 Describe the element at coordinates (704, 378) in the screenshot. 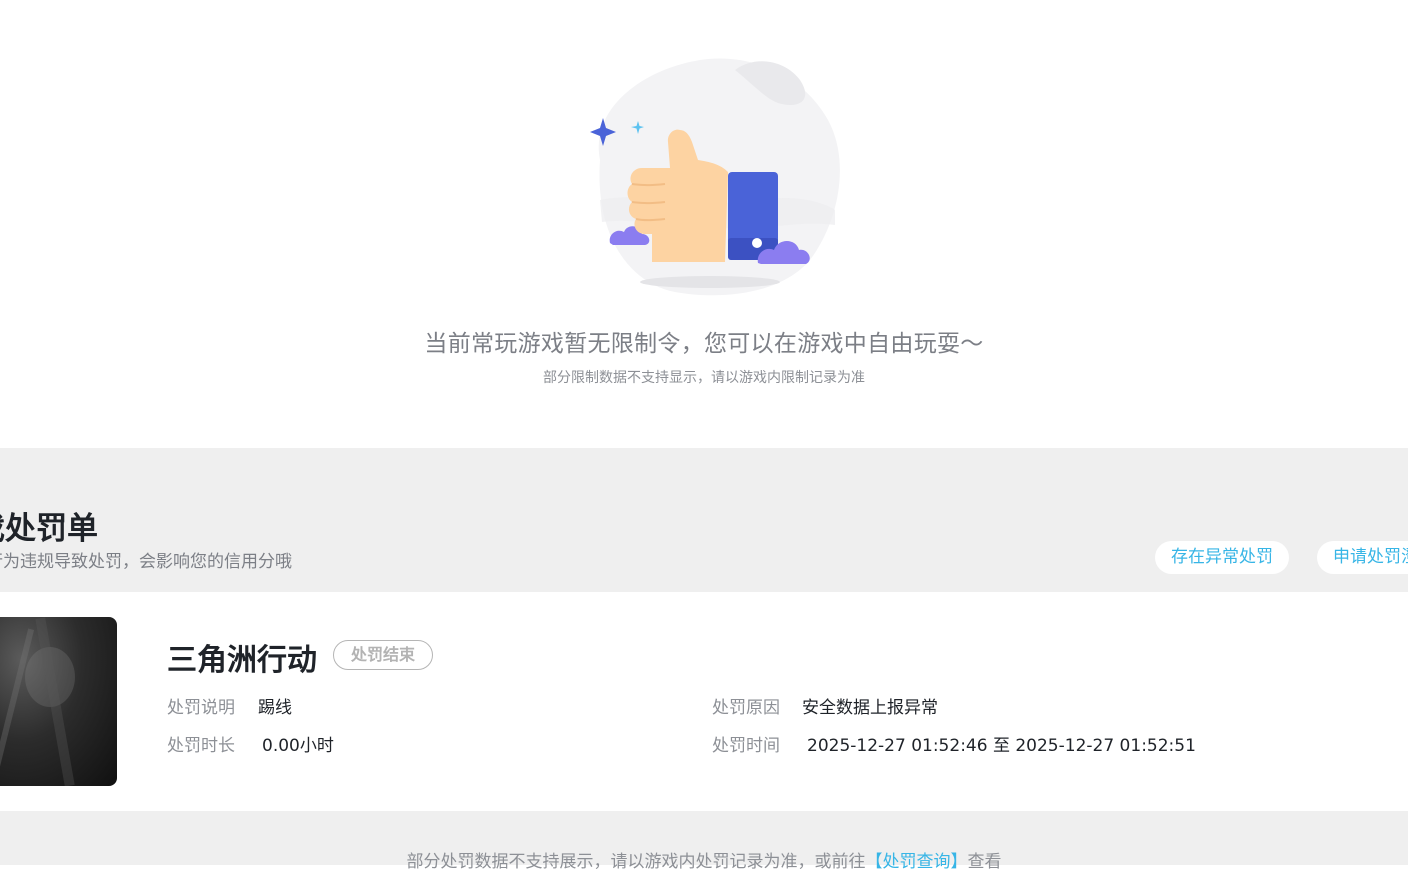

I see `empty-state-subtitle: 部分限制数据不支持显示，请以游戏内限制记录为准` at that location.